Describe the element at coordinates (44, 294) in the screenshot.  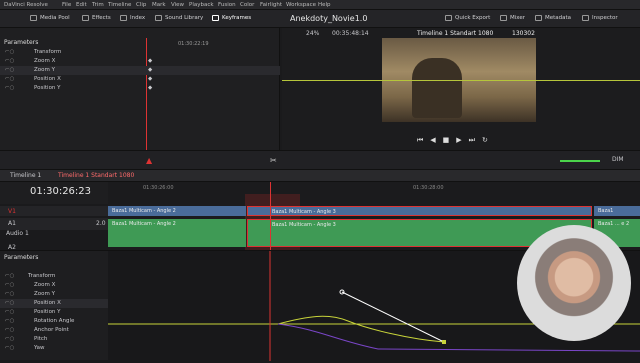
I see `param-label: Zoom Y` at that location.